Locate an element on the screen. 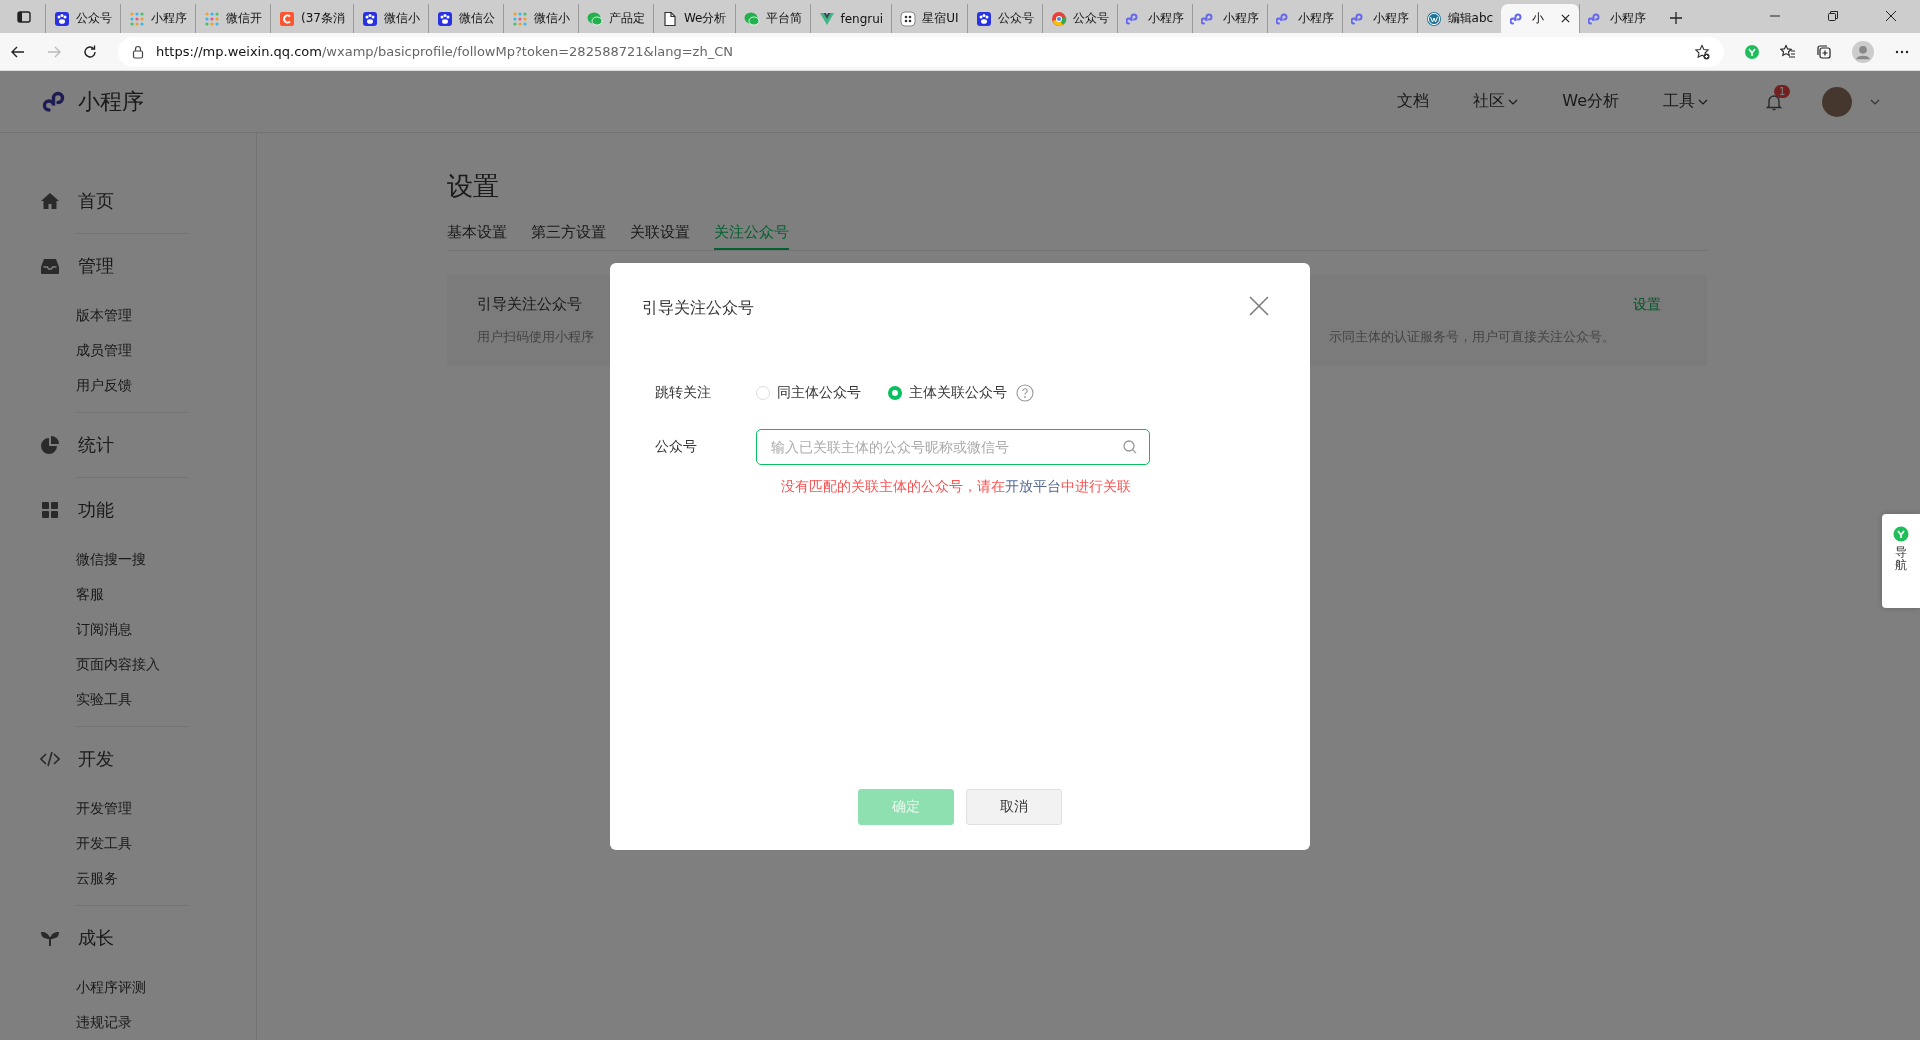 The height and width of the screenshot is (1040, 1920). card-title: 引导关注公众号 is located at coordinates (529, 304).